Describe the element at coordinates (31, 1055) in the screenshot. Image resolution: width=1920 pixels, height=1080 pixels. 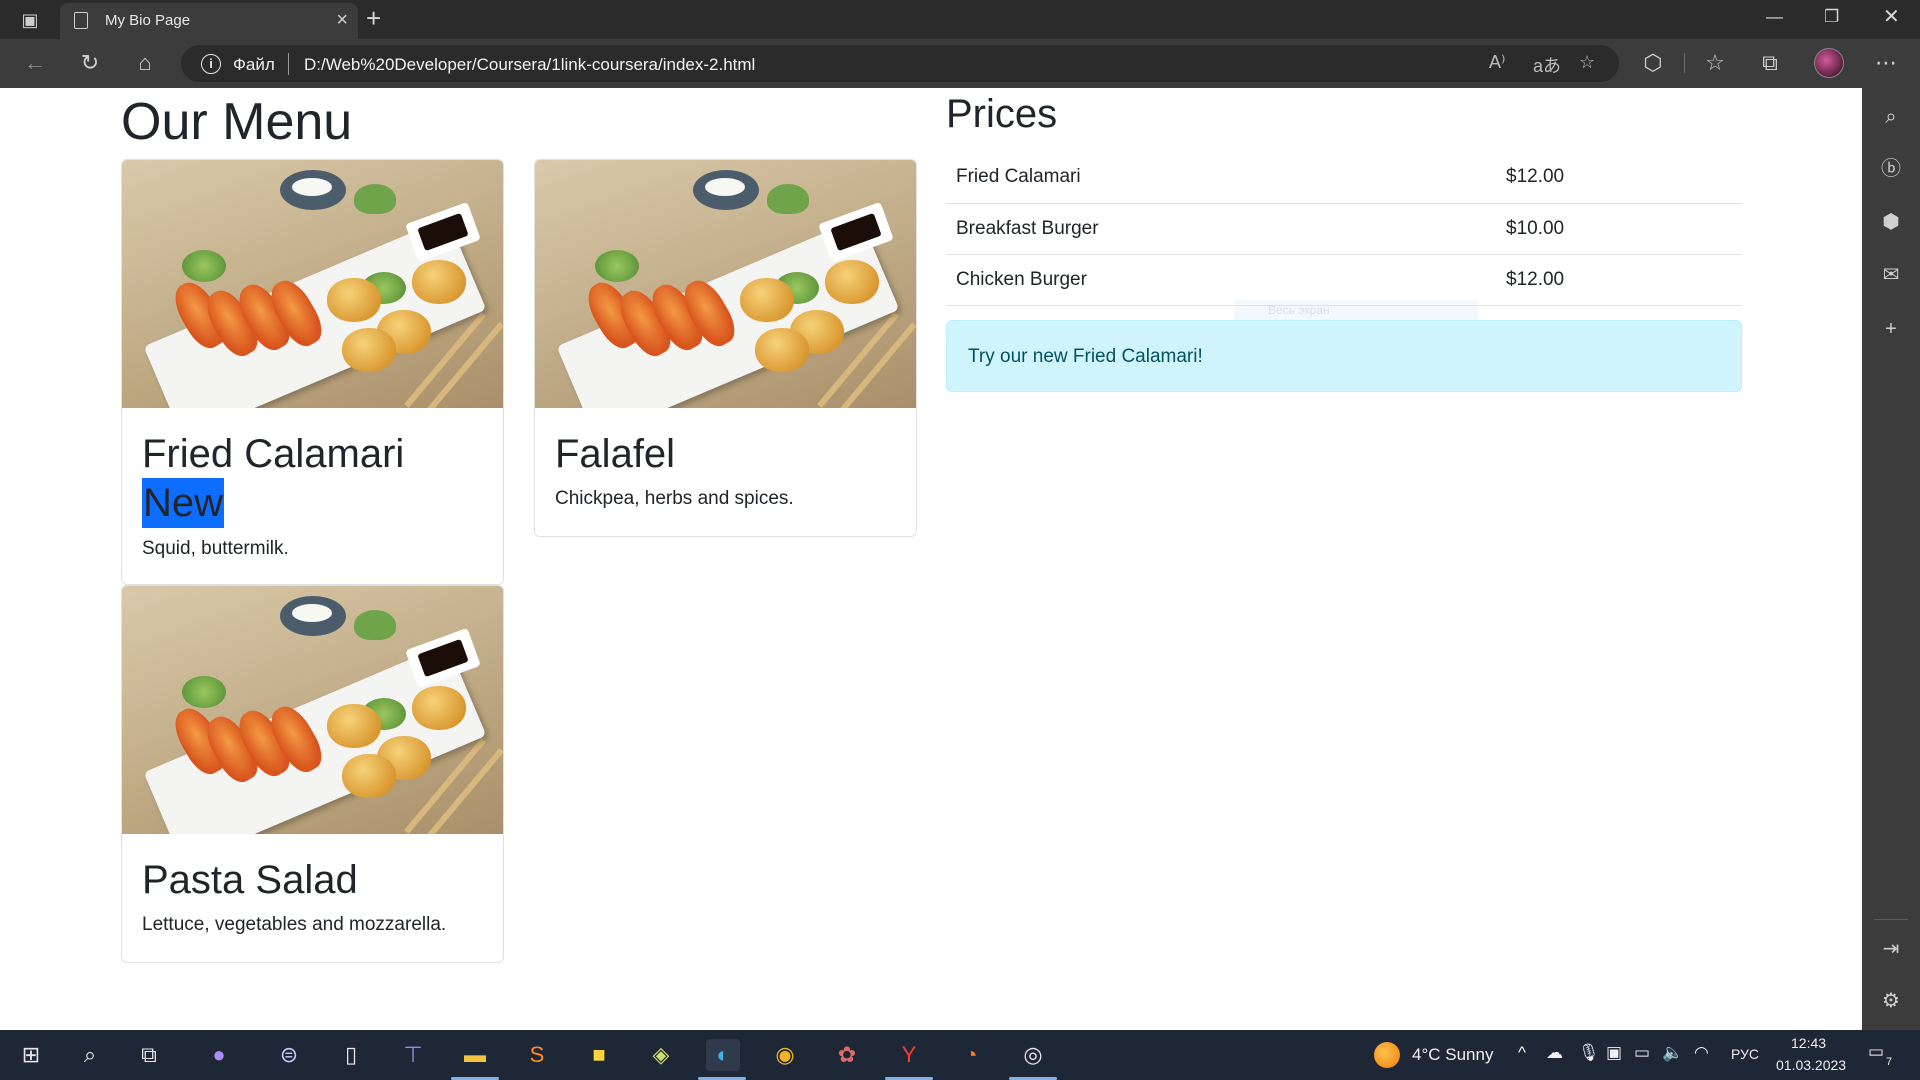
I see `windows-start-icon: ⊞` at that location.